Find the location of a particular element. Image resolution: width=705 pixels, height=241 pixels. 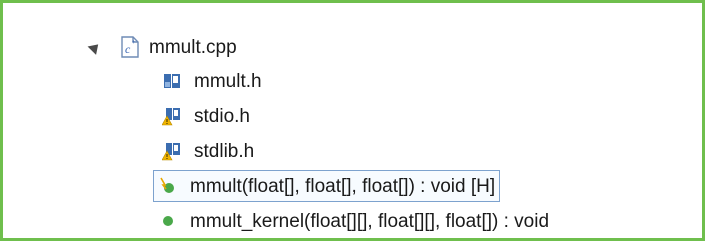

function-icon is located at coordinates (168, 221).